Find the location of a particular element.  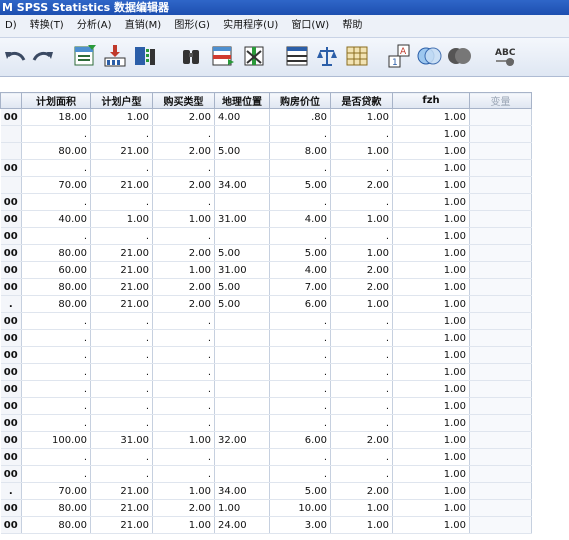

redo-icon is located at coordinates (43, 56).